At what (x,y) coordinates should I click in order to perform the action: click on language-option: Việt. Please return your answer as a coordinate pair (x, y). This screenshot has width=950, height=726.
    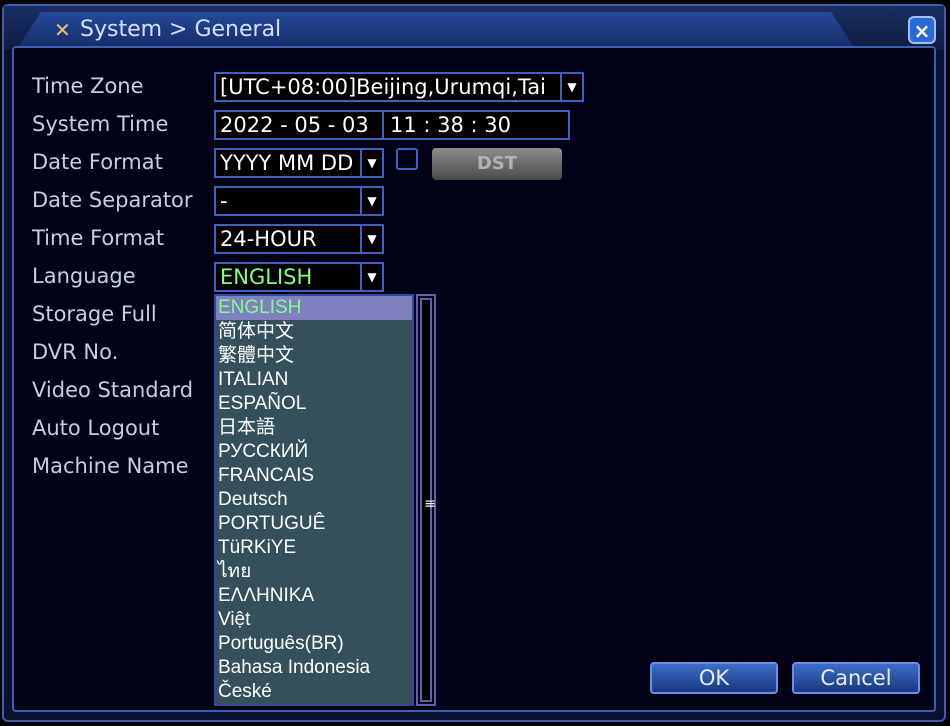
    Looking at the image, I should click on (314, 620).